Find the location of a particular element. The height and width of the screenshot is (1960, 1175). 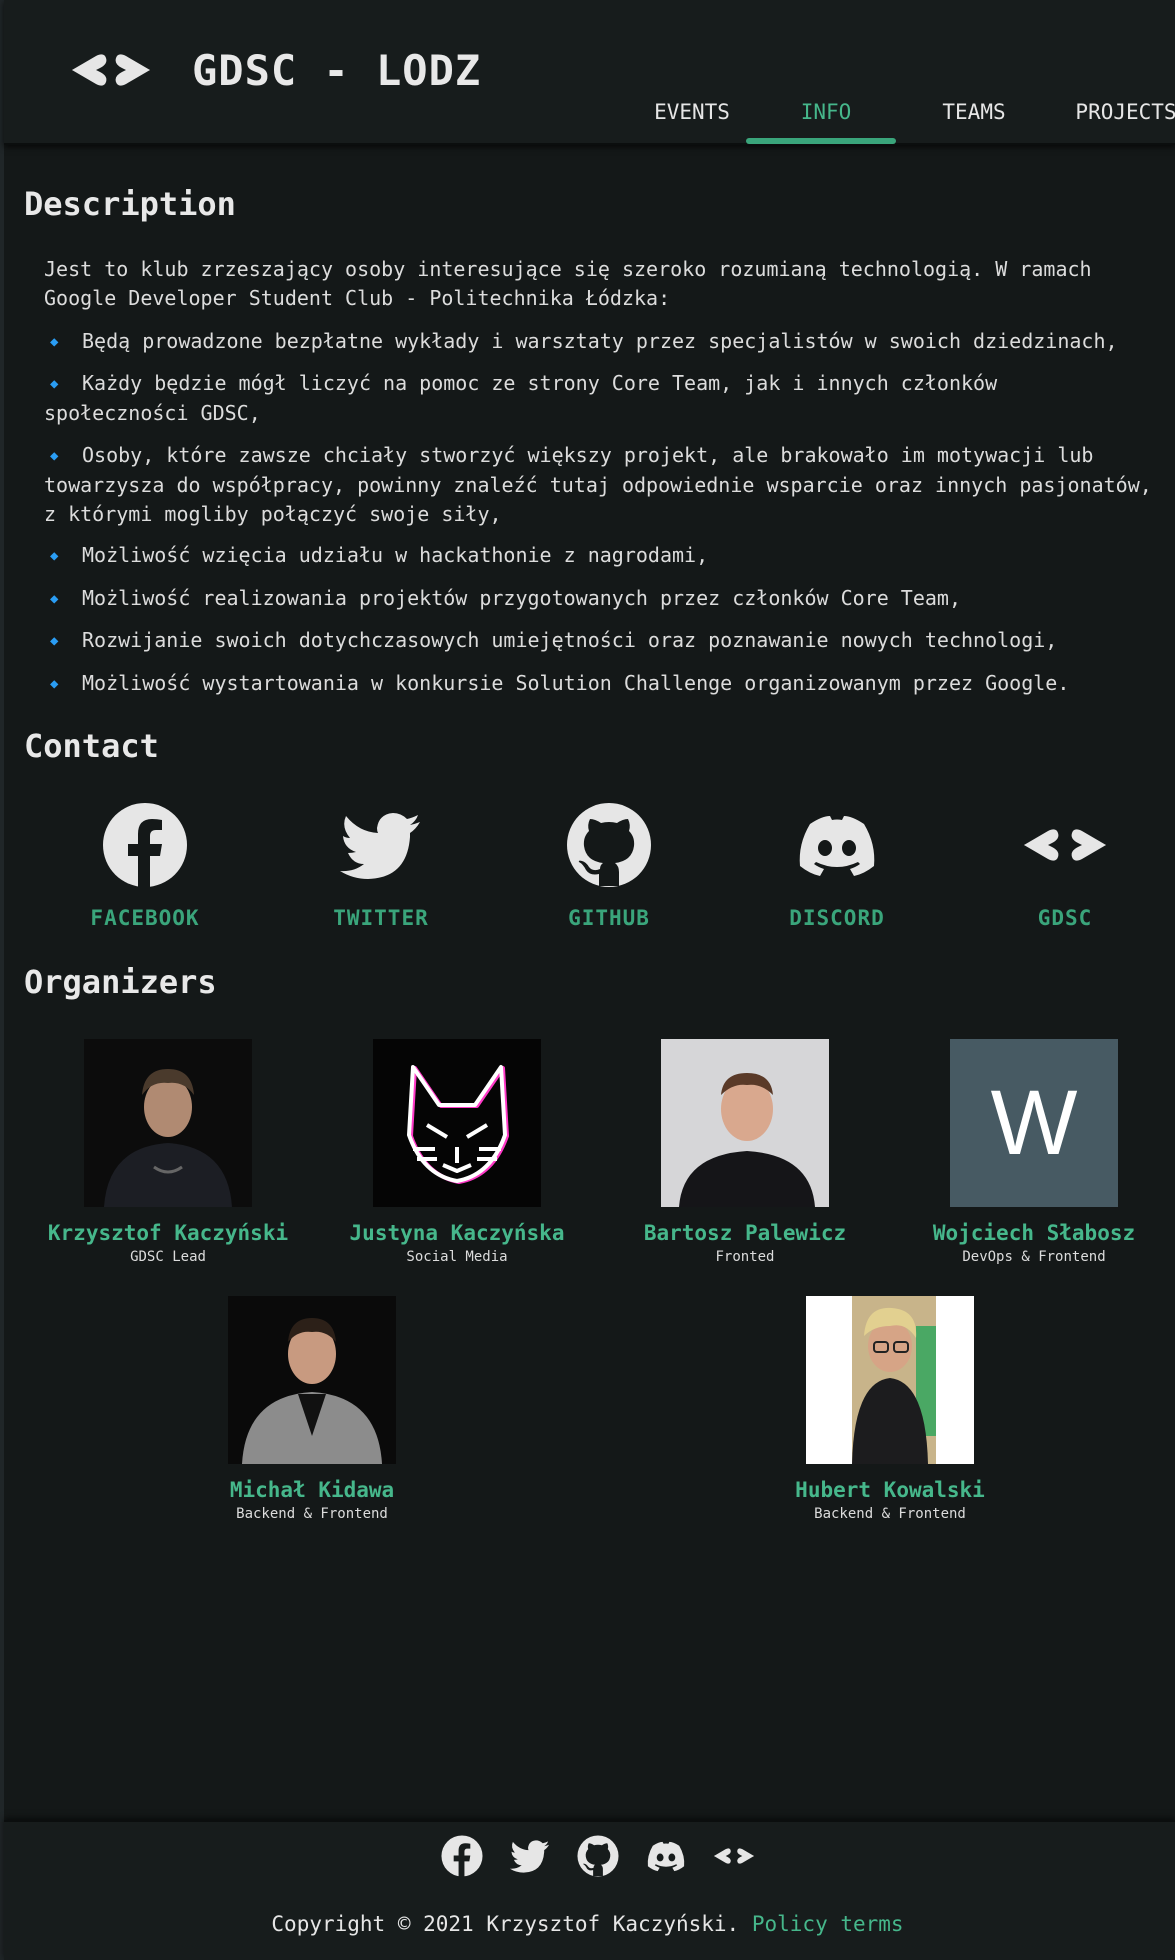

cat-avatar-icon is located at coordinates (457, 1123).